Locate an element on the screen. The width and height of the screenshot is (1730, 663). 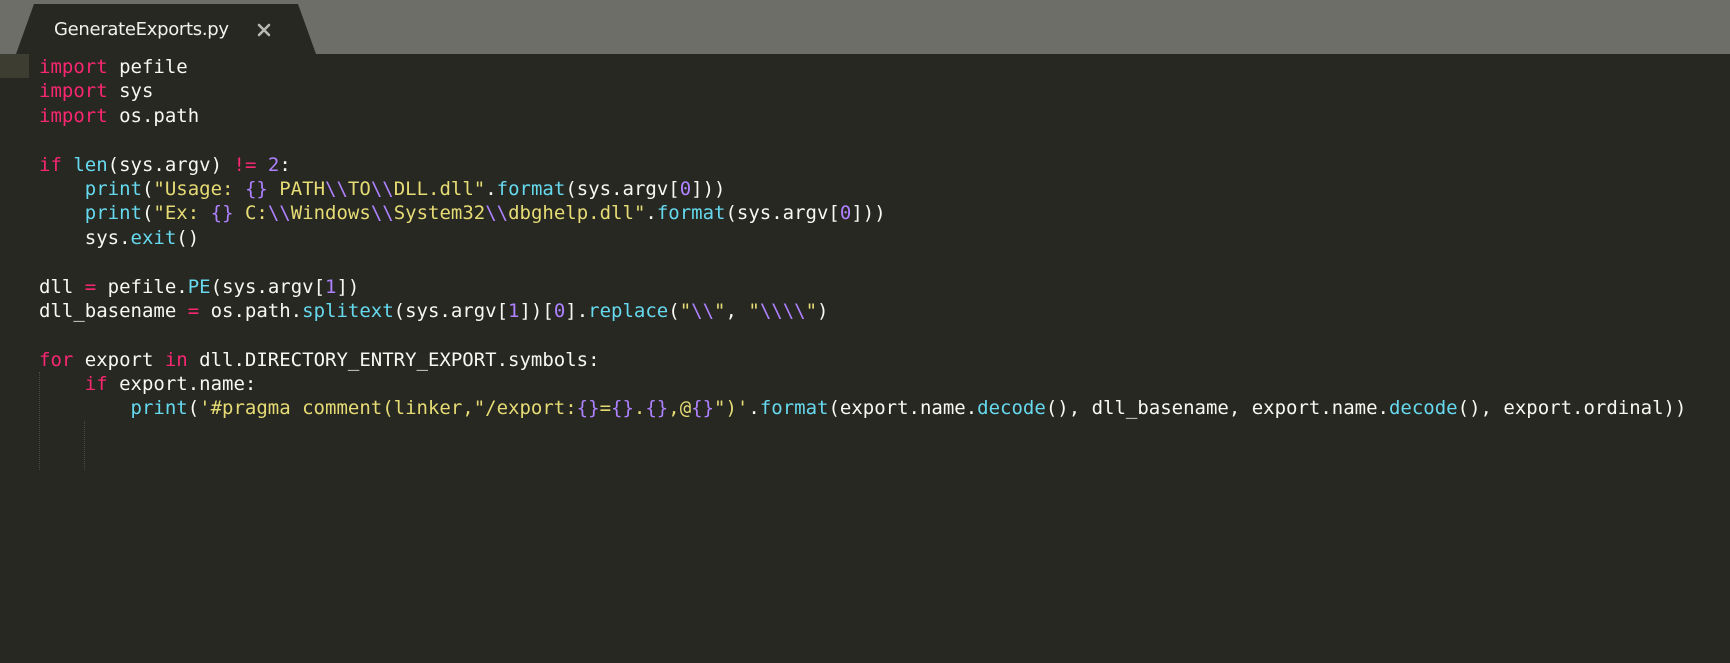
code-line: if len(sys.argv) != 2: is located at coordinates (862, 165).